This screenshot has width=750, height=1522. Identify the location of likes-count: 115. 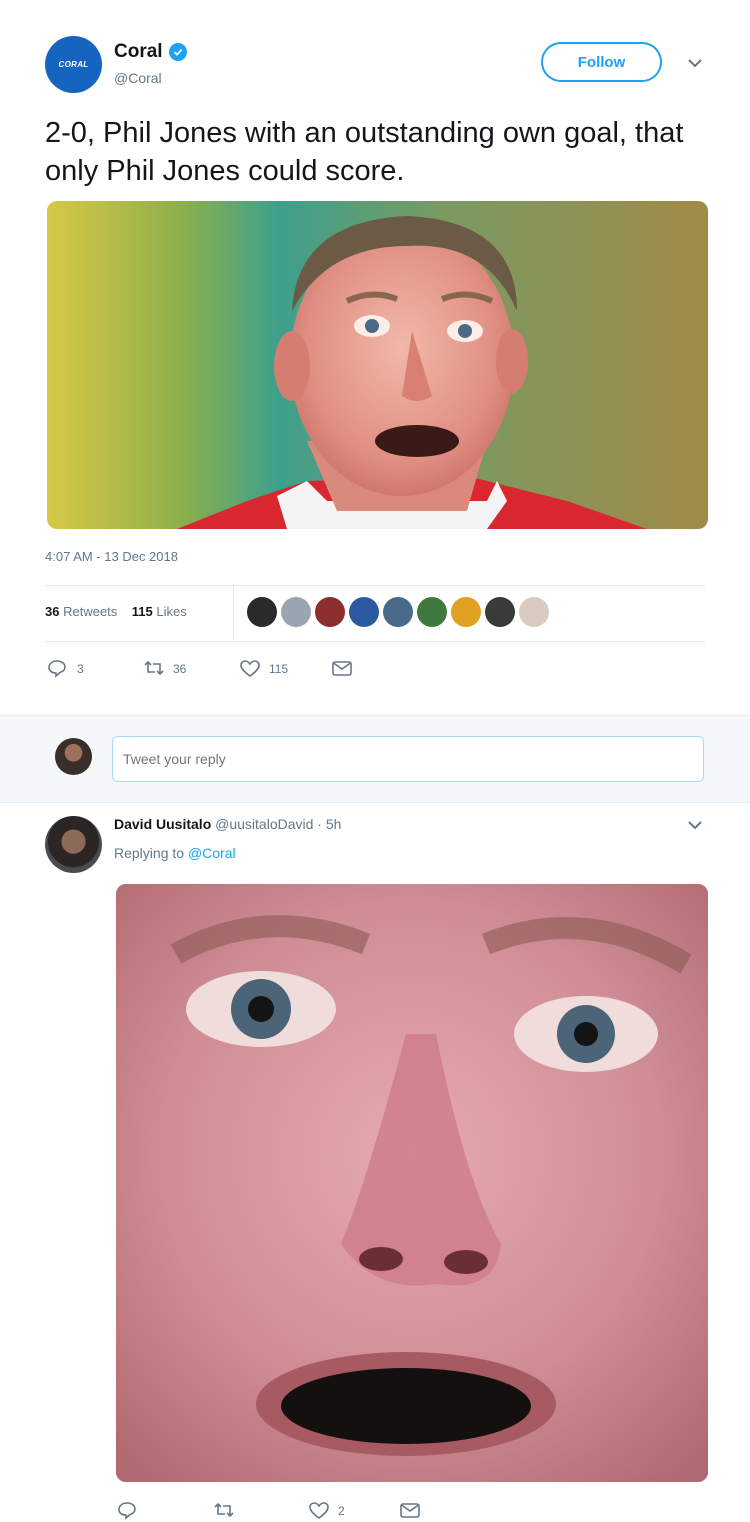
(142, 611).